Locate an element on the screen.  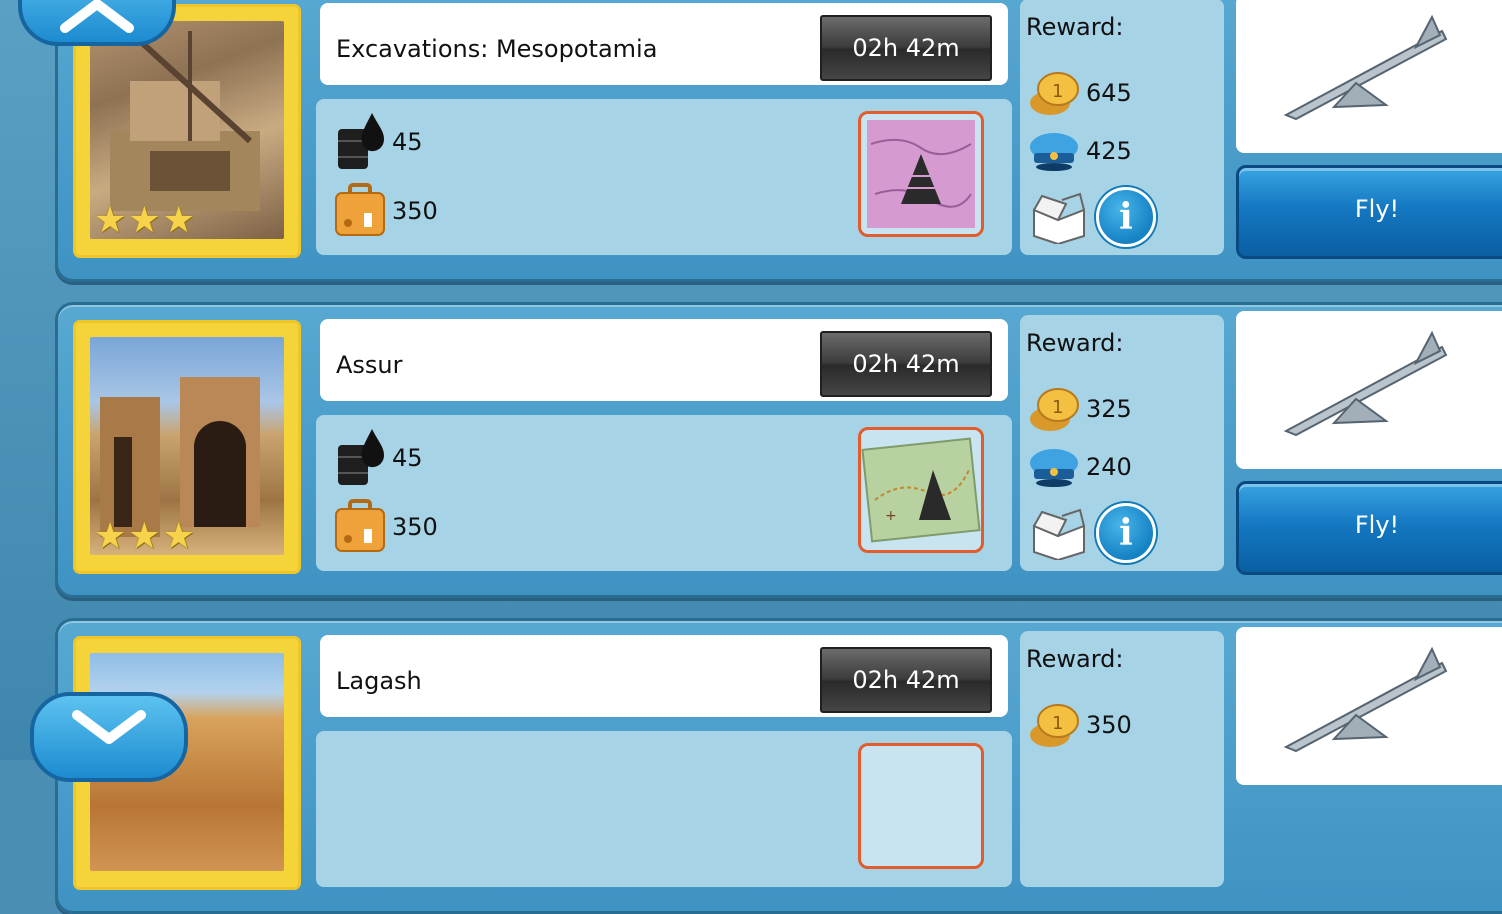
xp-value: 240 is located at coordinates (1109, 467).